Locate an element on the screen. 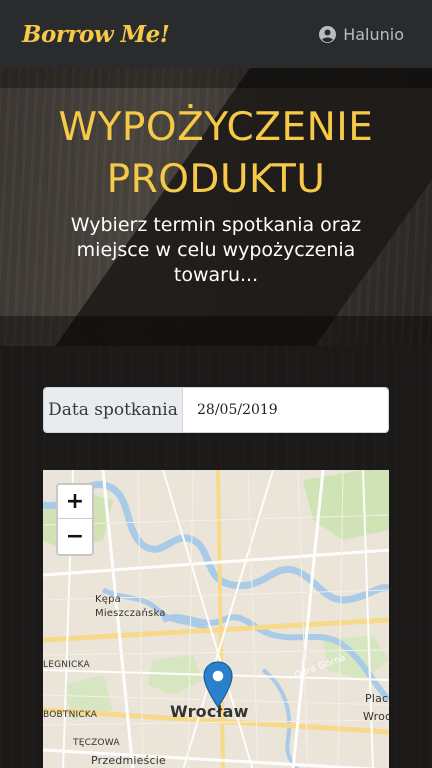 This screenshot has width=432, height=768. hero-bottom-band is located at coordinates (216, 331).